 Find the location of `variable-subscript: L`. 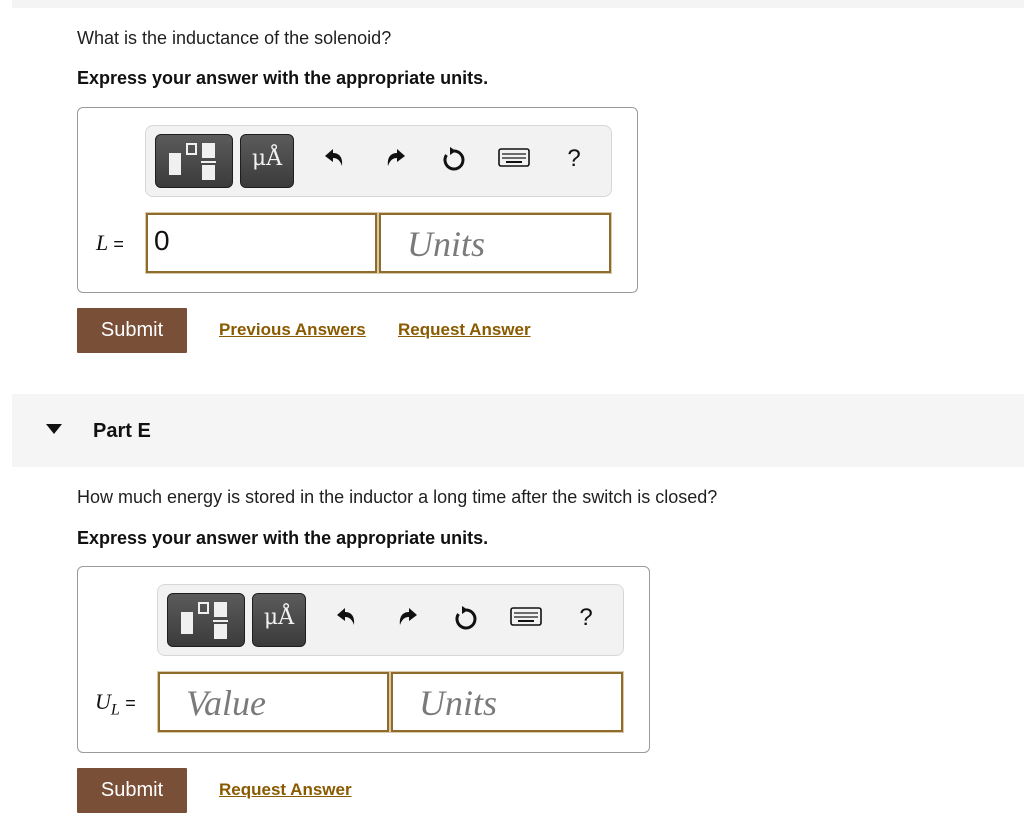

variable-subscript: L is located at coordinates (115, 710).